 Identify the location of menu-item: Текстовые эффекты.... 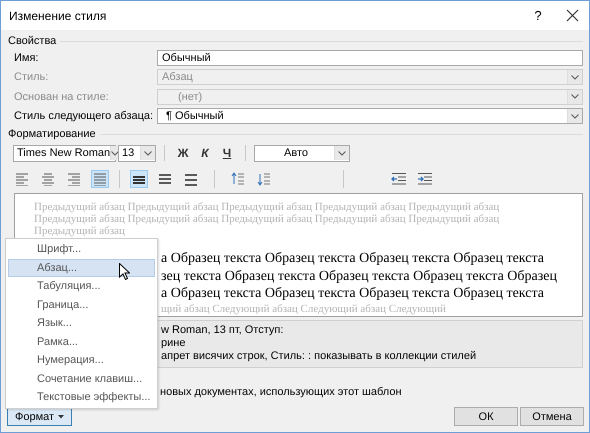
(81, 397).